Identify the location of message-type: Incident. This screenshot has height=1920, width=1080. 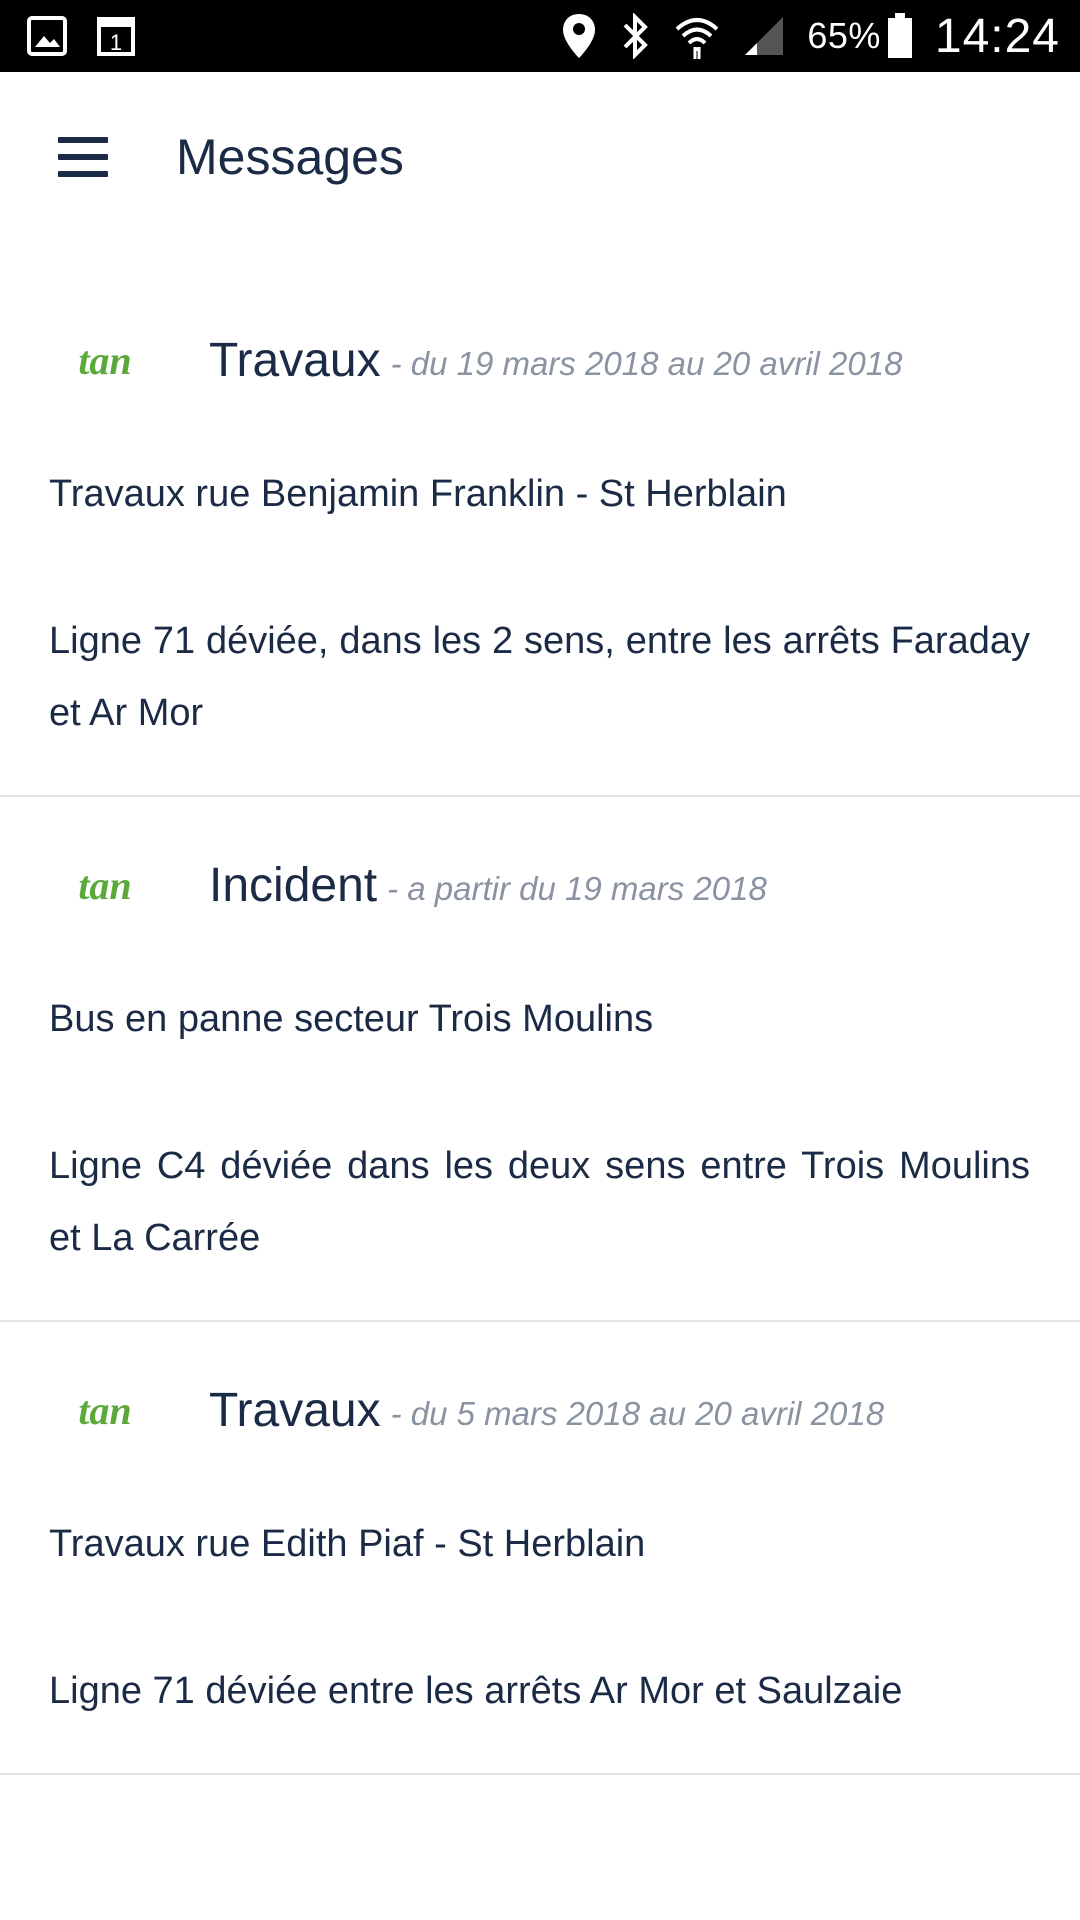
(293, 885).